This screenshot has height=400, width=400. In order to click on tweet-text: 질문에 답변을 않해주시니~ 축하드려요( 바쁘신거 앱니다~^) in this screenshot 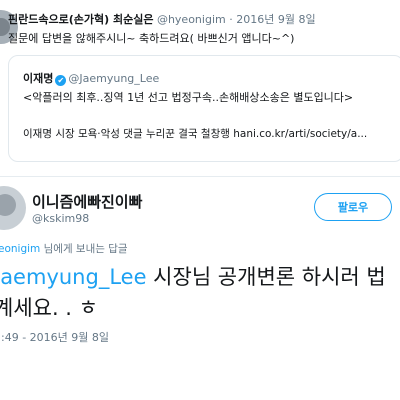, I will do `click(151, 38)`.